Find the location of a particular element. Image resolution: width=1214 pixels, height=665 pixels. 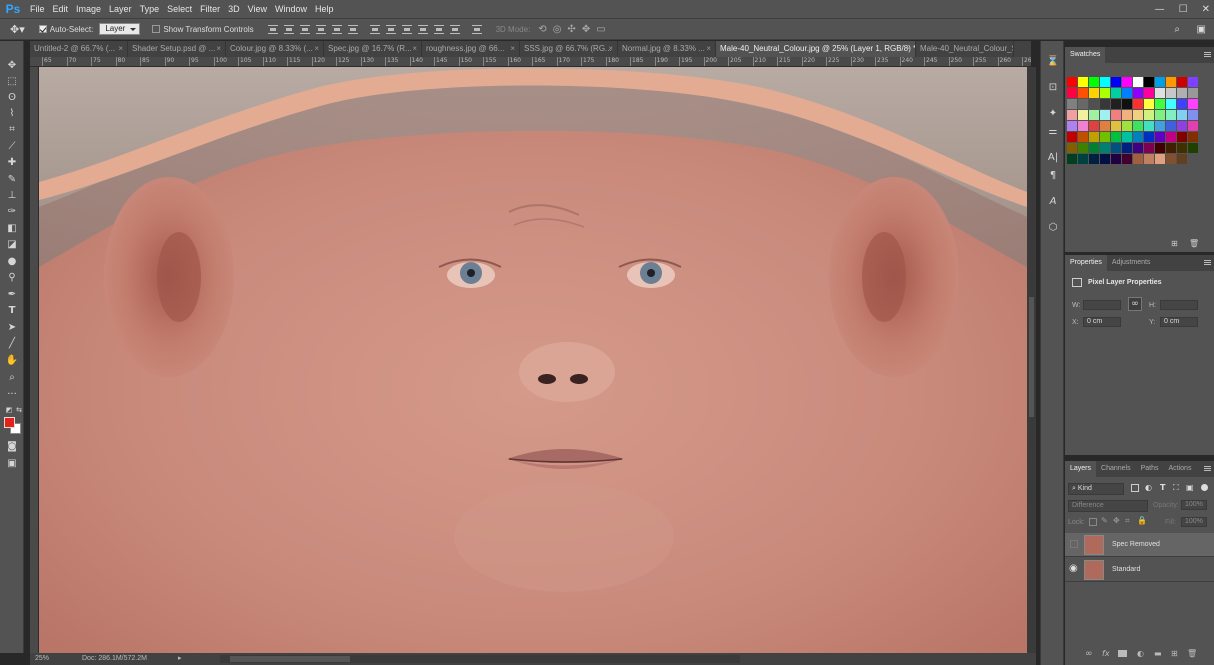

crop-tool-icon: ⌗ is located at coordinates (12, 129).